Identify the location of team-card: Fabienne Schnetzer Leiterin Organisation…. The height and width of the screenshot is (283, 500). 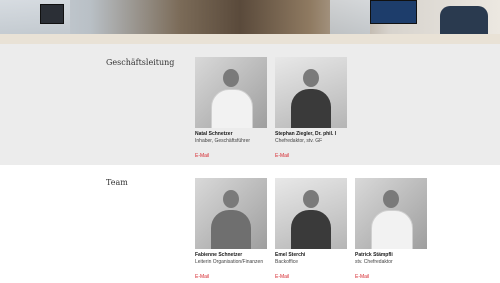
(231, 230).